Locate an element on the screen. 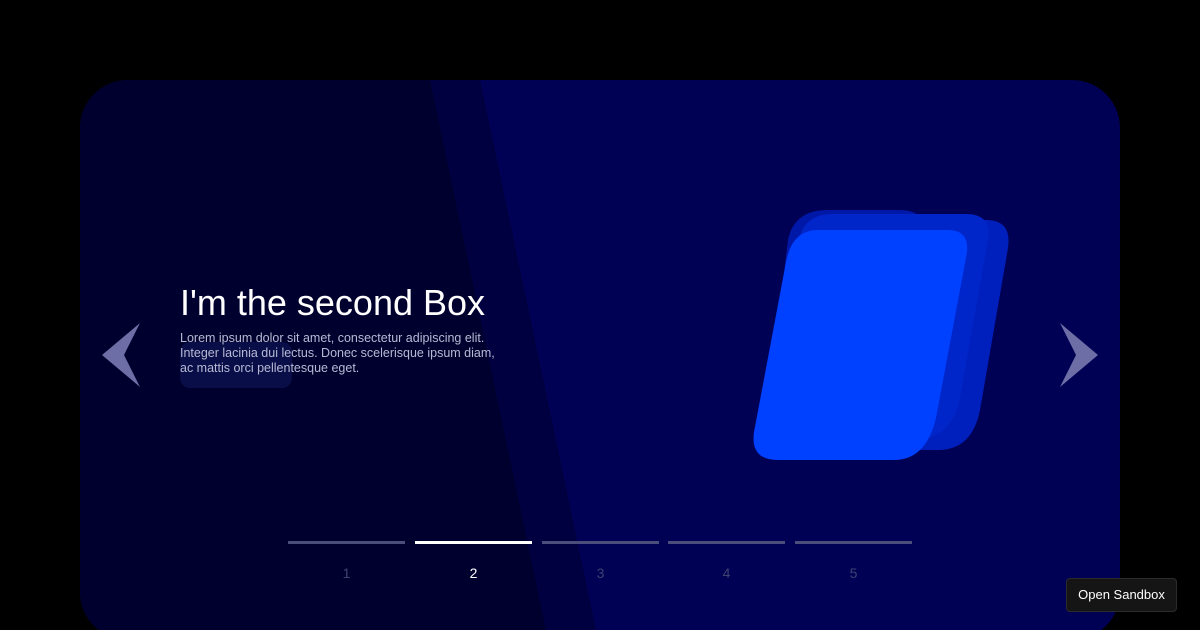  stacked-boxes-illustration is located at coordinates (881, 335).